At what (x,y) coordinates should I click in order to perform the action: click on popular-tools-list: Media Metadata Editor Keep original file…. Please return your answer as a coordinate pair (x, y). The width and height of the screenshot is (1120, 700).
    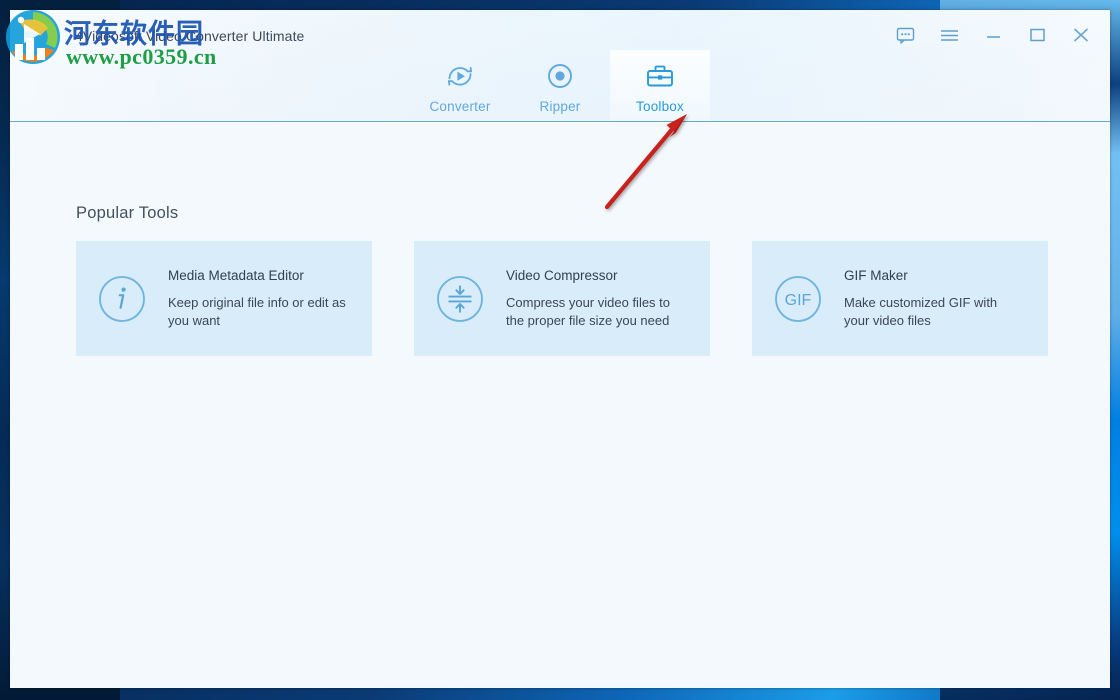
    Looking at the image, I should click on (562, 298).